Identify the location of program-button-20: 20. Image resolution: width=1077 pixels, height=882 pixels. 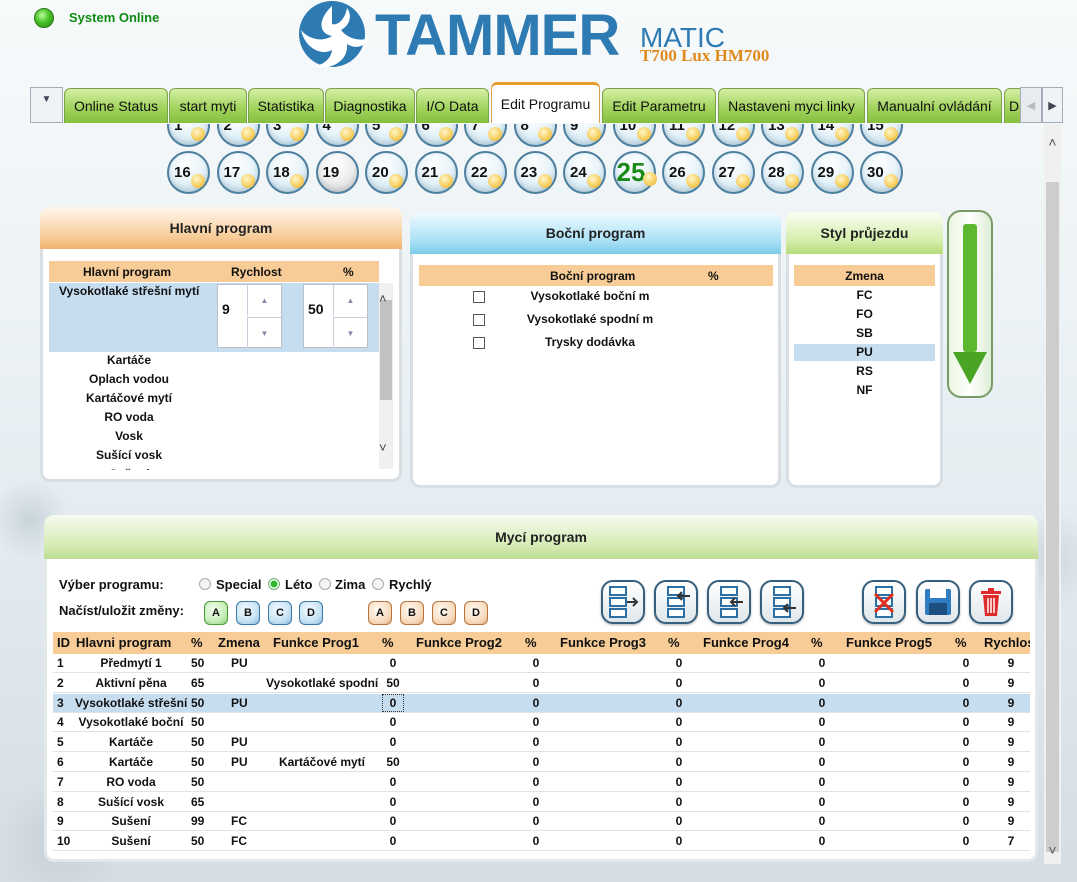
(386, 172).